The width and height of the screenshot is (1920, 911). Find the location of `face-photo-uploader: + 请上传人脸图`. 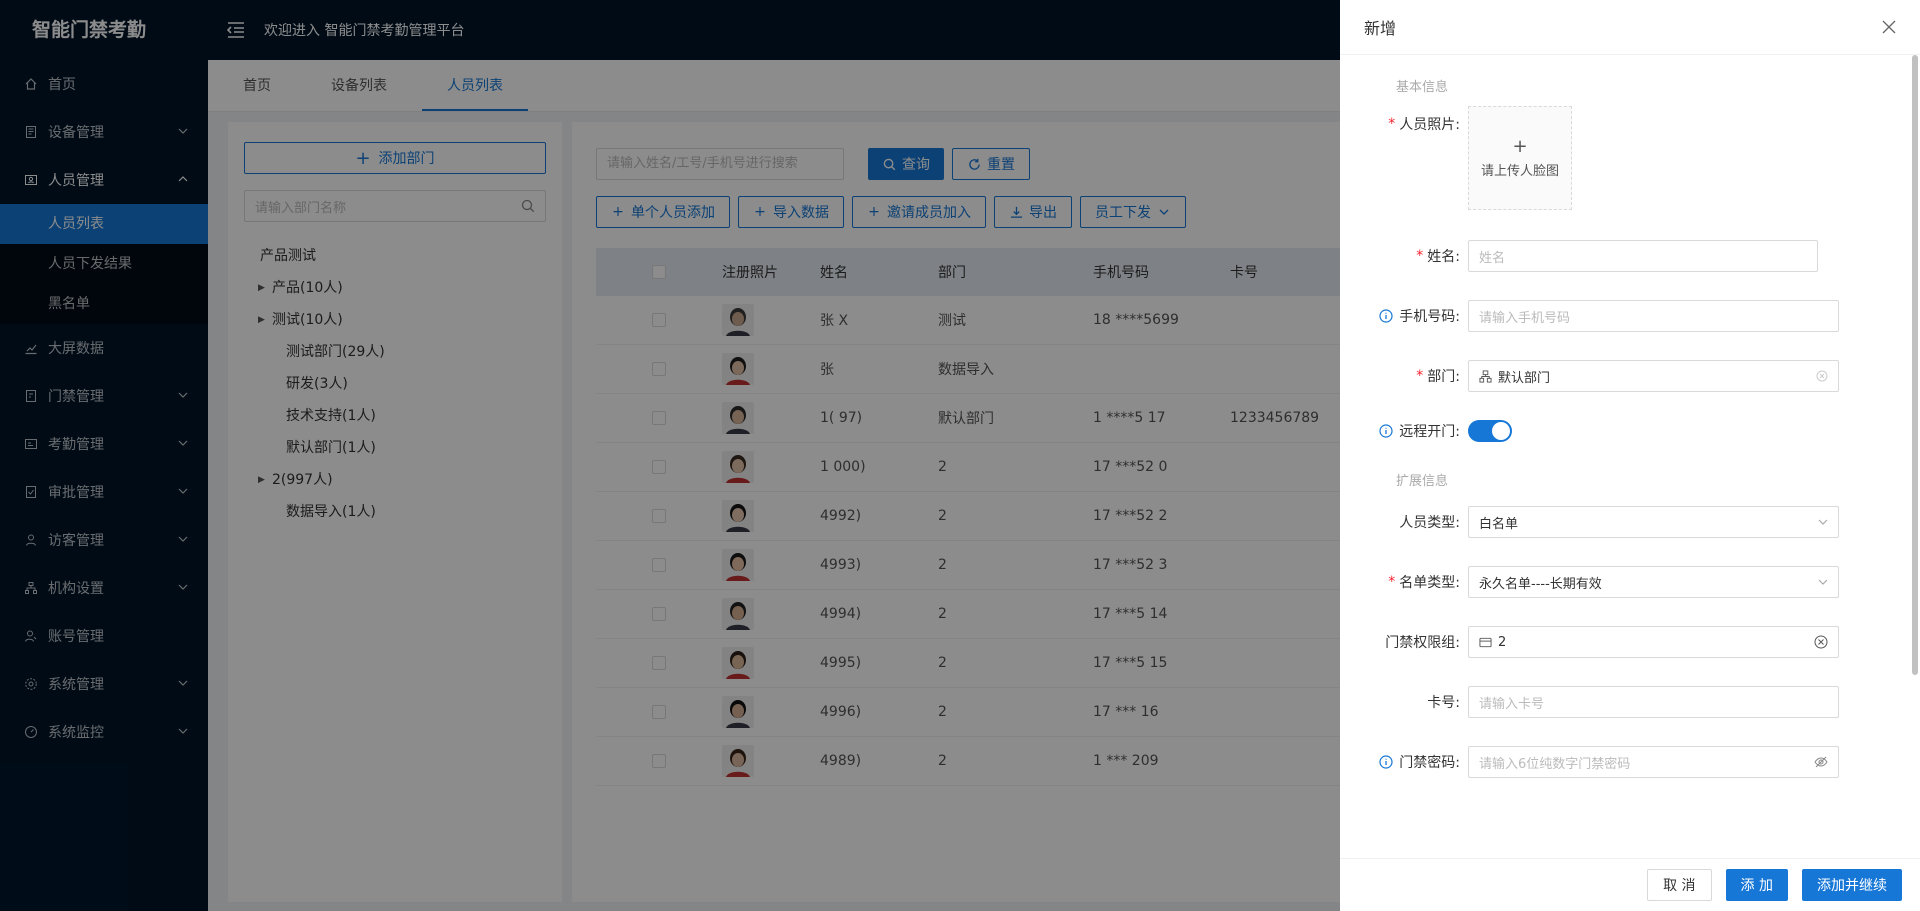

face-photo-uploader: + 请上传人脸图 is located at coordinates (1520, 158).